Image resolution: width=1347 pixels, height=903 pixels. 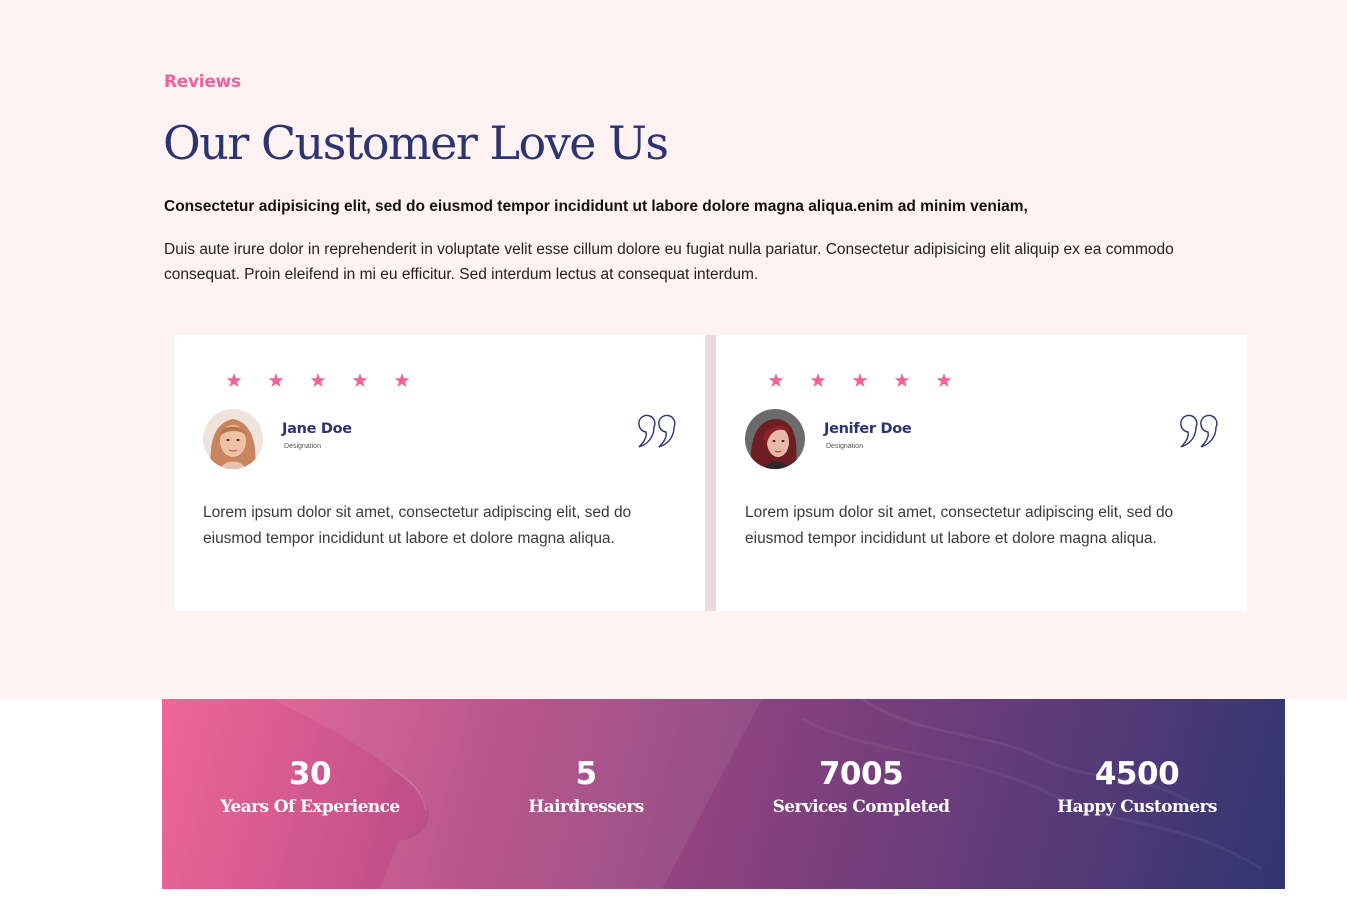 I want to click on stat-item: 5 Hairdressers, so click(x=586, y=786).